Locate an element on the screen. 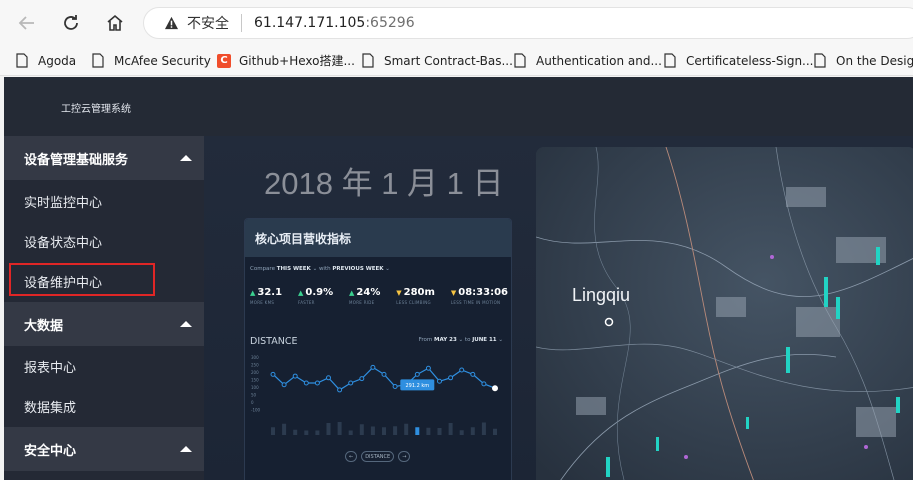 The height and width of the screenshot is (480, 913). metric-label: LESS TIME IN MOTION is located at coordinates (475, 302).